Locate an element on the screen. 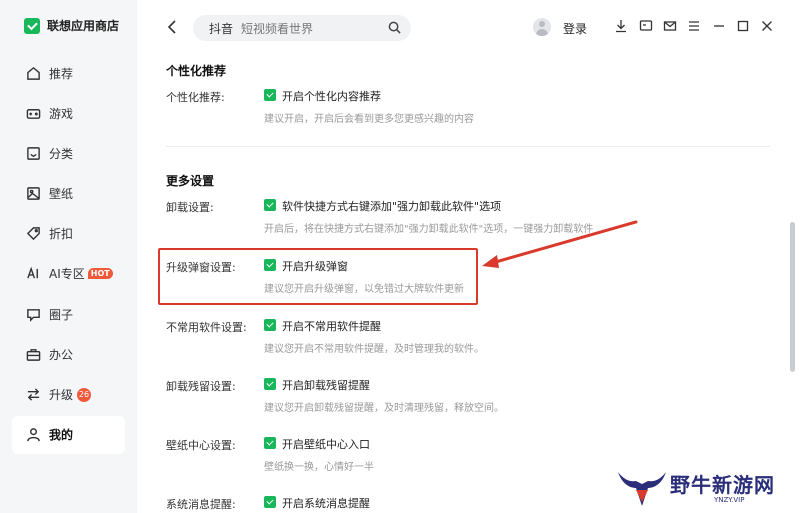 Image resolution: width=800 pixels, height=513 pixels. watermark-text: 野牛新游网 is located at coordinates (722, 485).